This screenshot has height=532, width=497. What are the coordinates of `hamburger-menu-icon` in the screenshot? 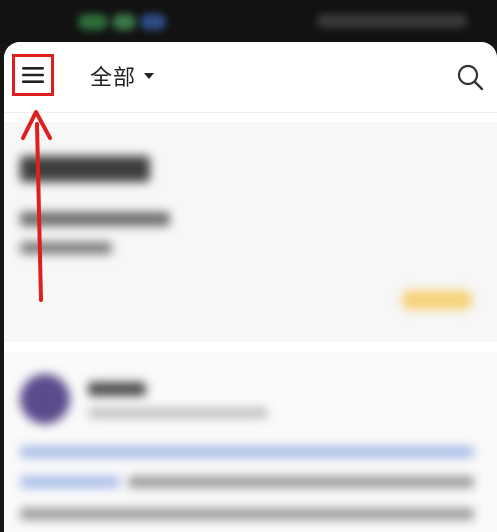 It's located at (33, 75).